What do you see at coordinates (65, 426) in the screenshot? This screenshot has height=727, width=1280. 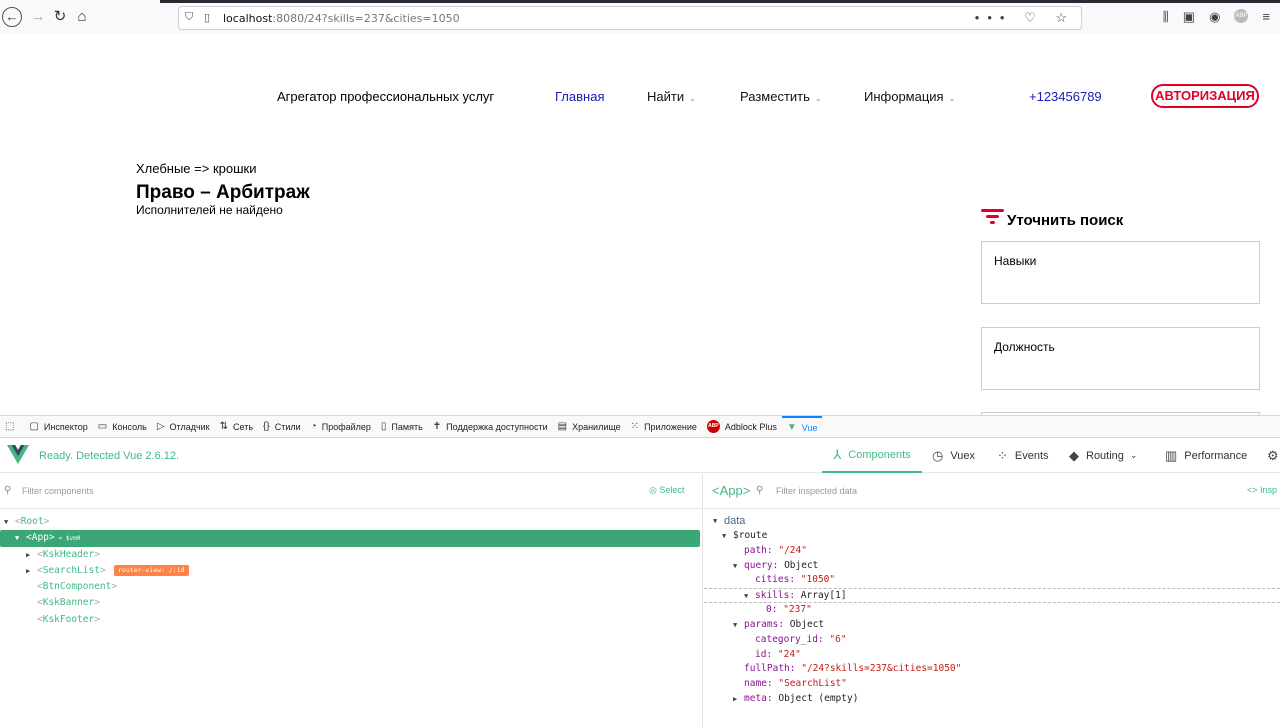 I see `tab-inspector-label: Инспектор` at bounding box center [65, 426].